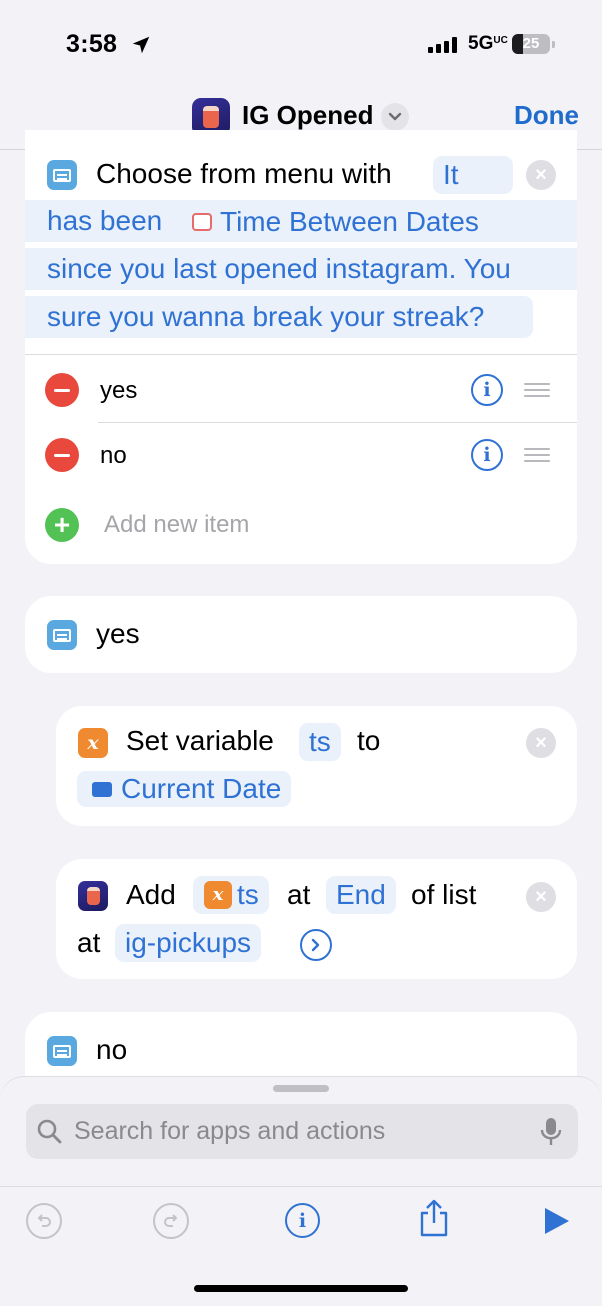 The image size is (602, 1306). I want to click on sheet-grabber, so click(301, 1088).